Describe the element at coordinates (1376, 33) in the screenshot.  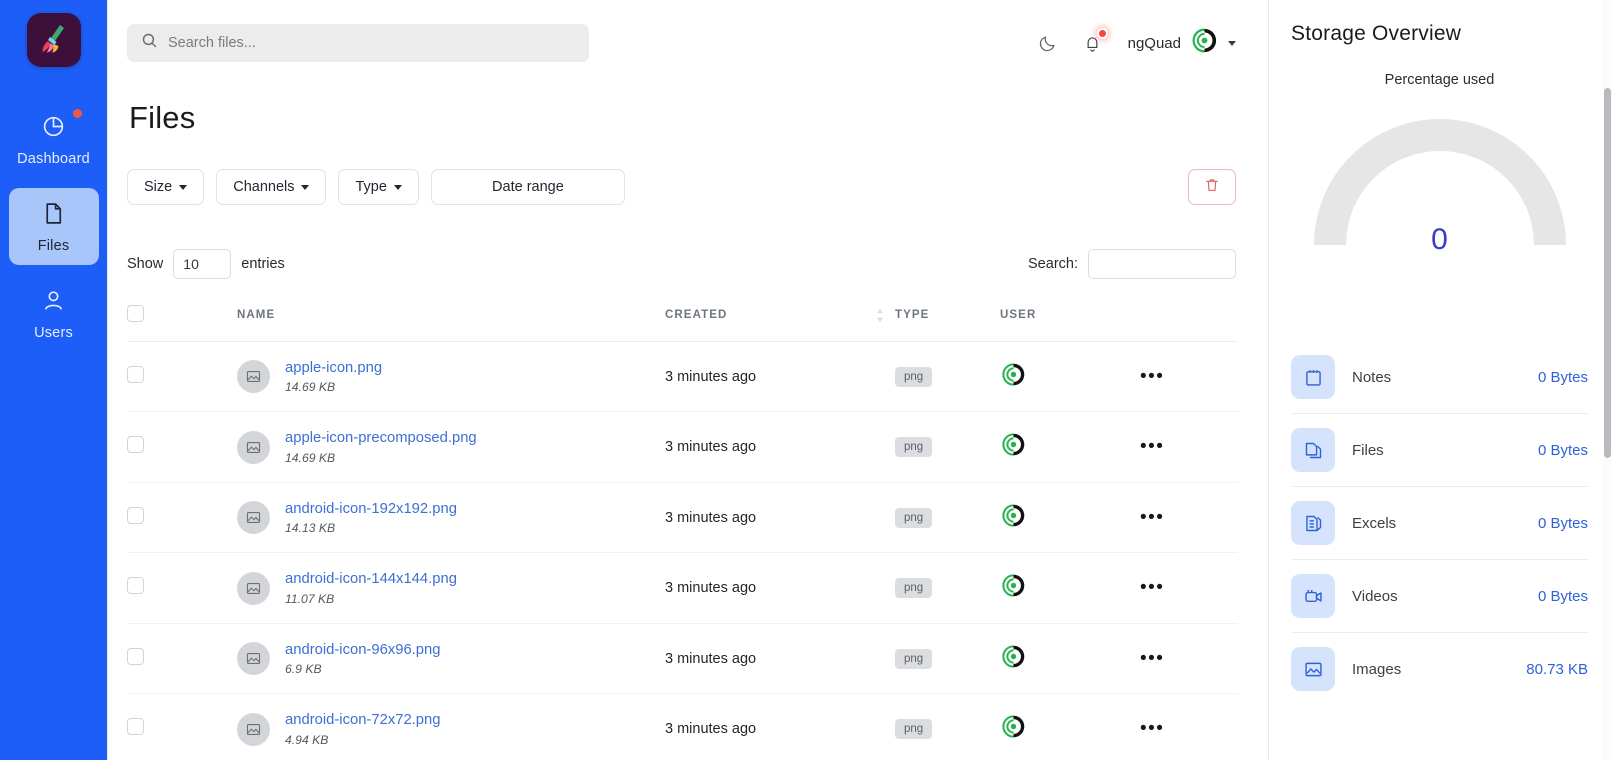
I see `storage-panel-title: Storage Overview` at that location.